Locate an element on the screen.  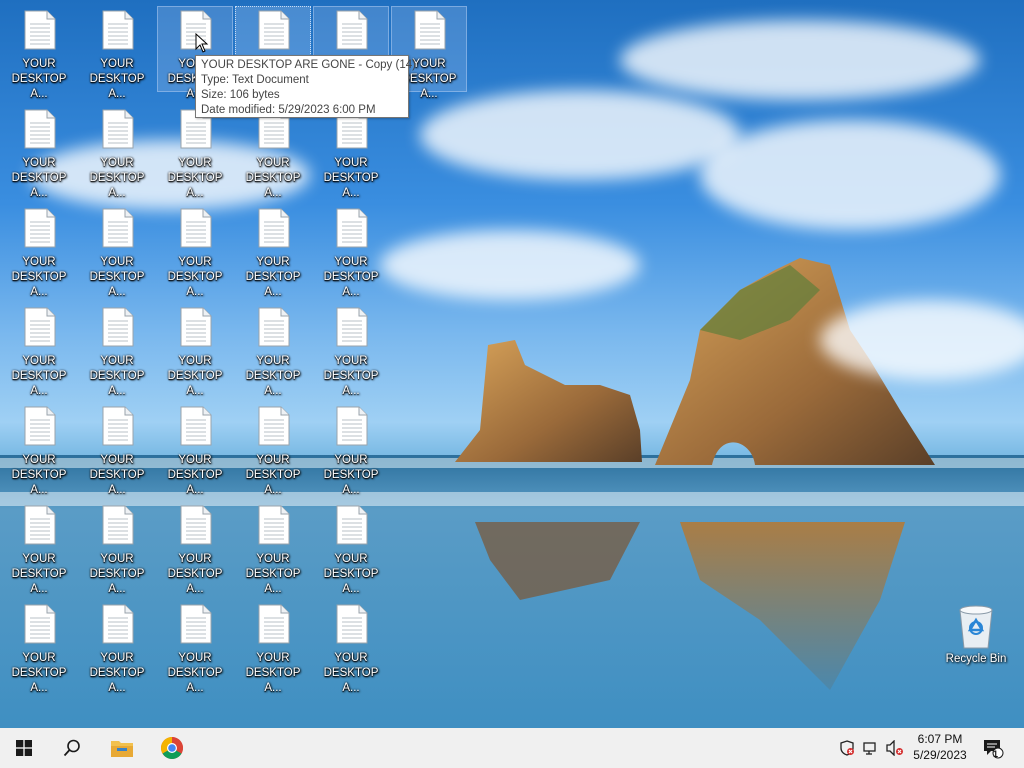
recycle-bin-icon is located at coordinates (976, 627).